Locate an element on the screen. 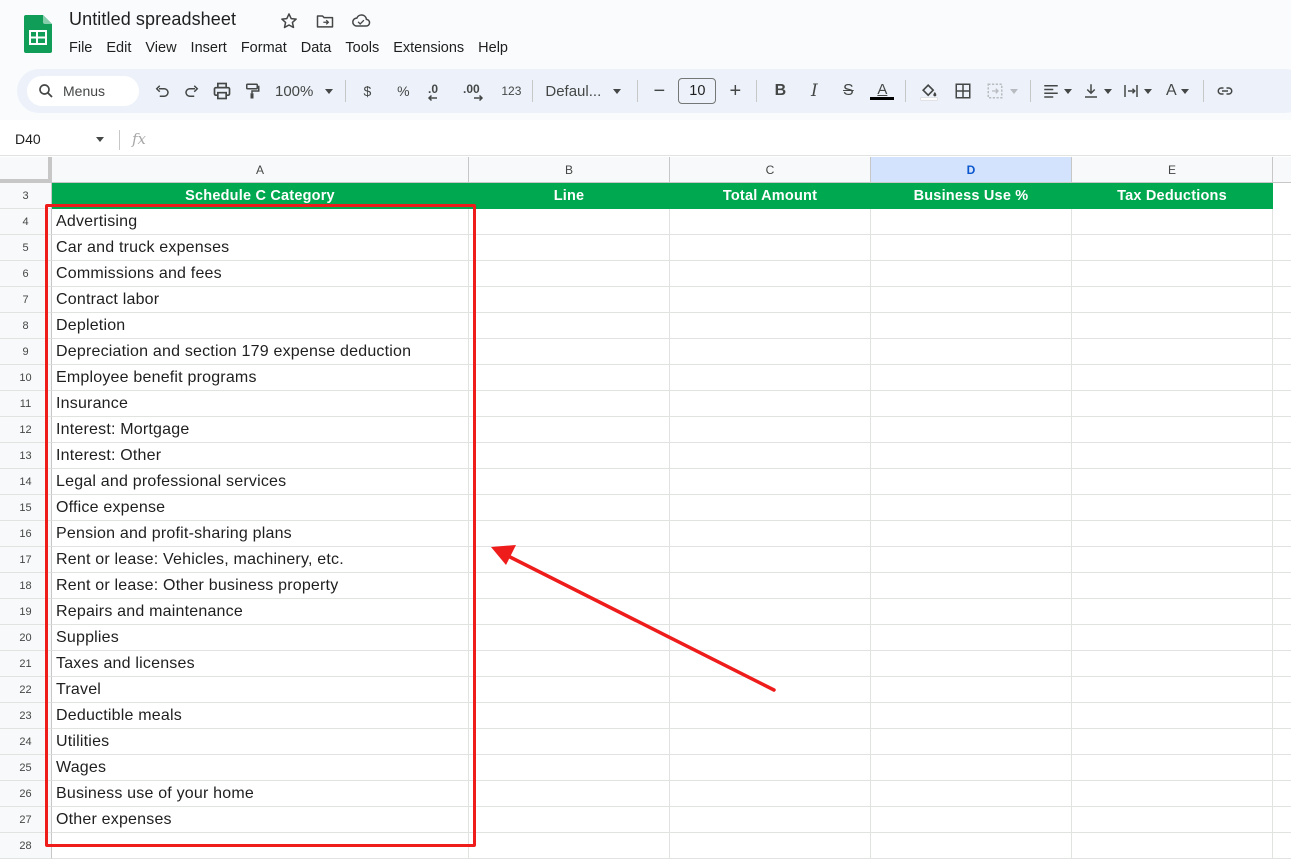  column-header-f is located at coordinates (1282, 170).